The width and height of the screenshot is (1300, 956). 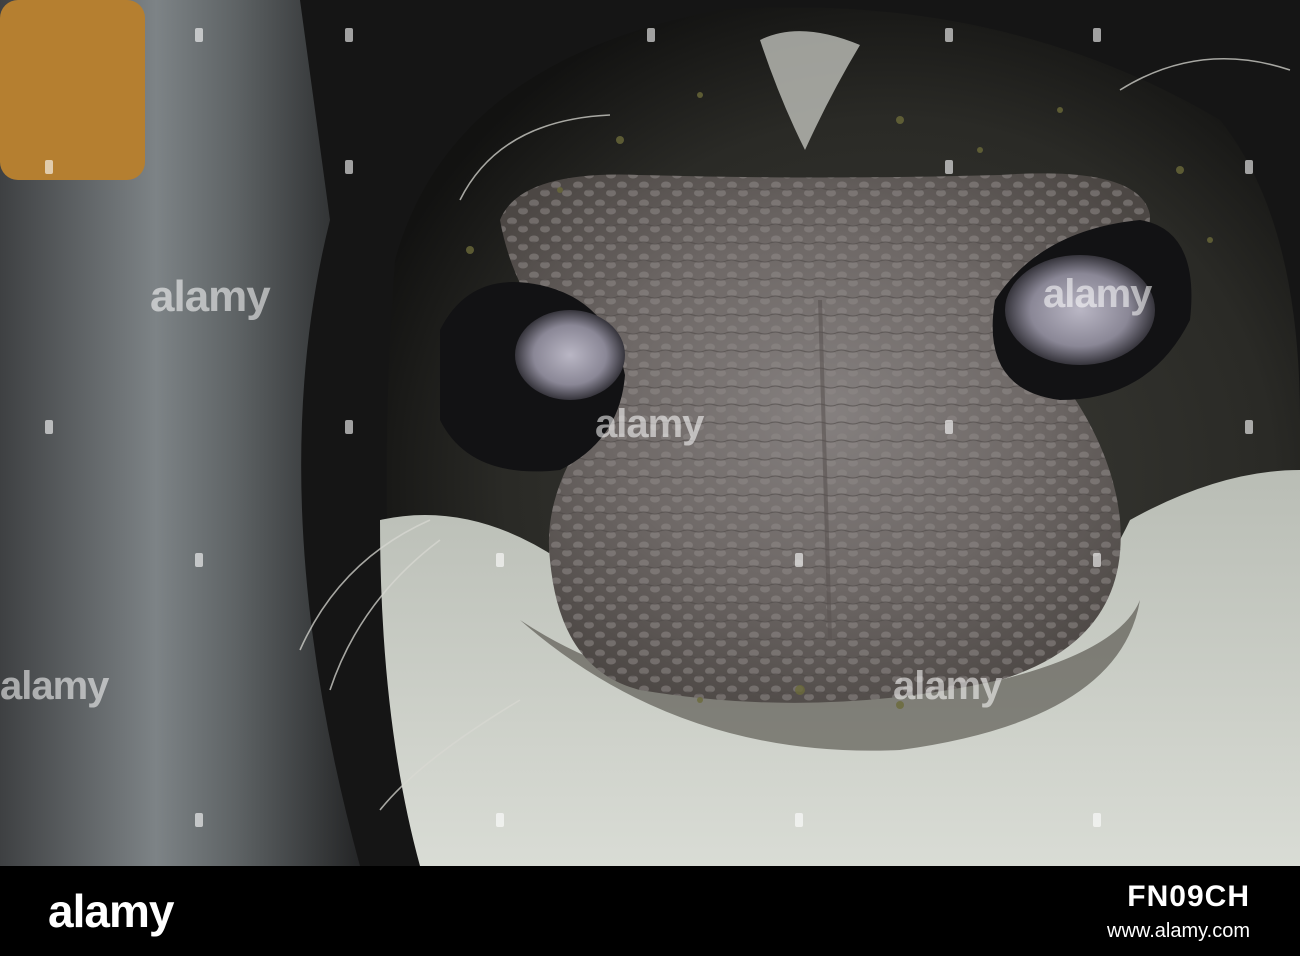 I want to click on footer-image-id: FN09CH, so click(x=1188, y=896).